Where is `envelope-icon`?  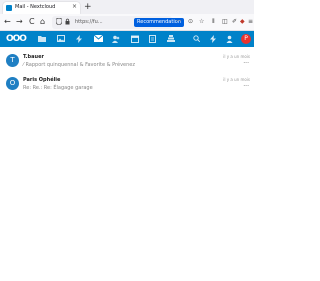
envelope-icon is located at coordinates (98, 38).